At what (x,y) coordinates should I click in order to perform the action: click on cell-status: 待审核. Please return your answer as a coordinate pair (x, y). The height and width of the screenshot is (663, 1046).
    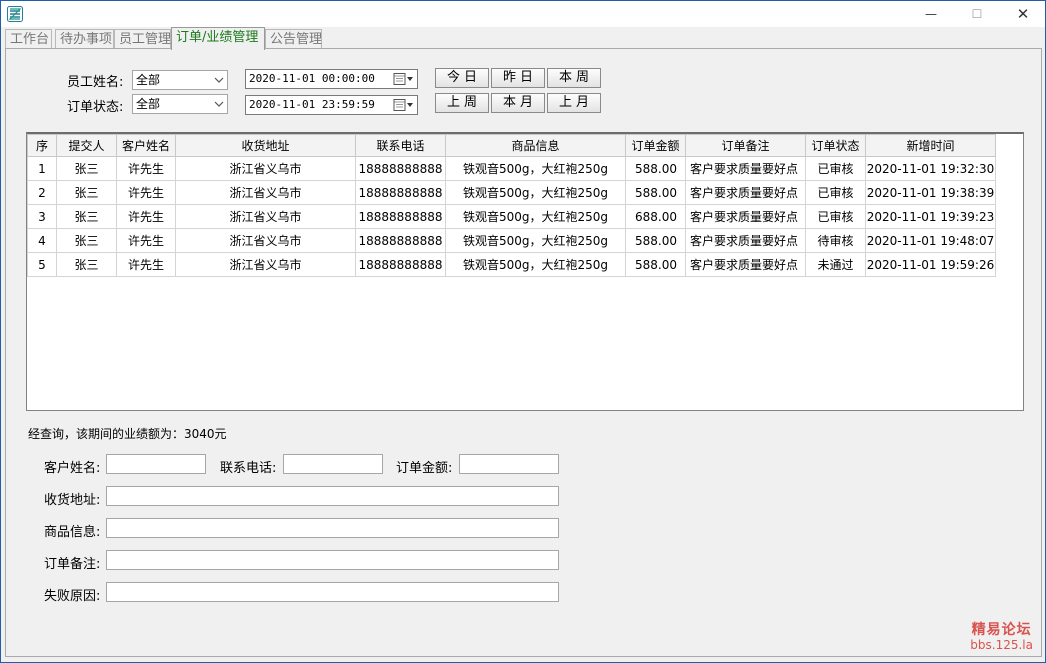
    Looking at the image, I should click on (835, 240).